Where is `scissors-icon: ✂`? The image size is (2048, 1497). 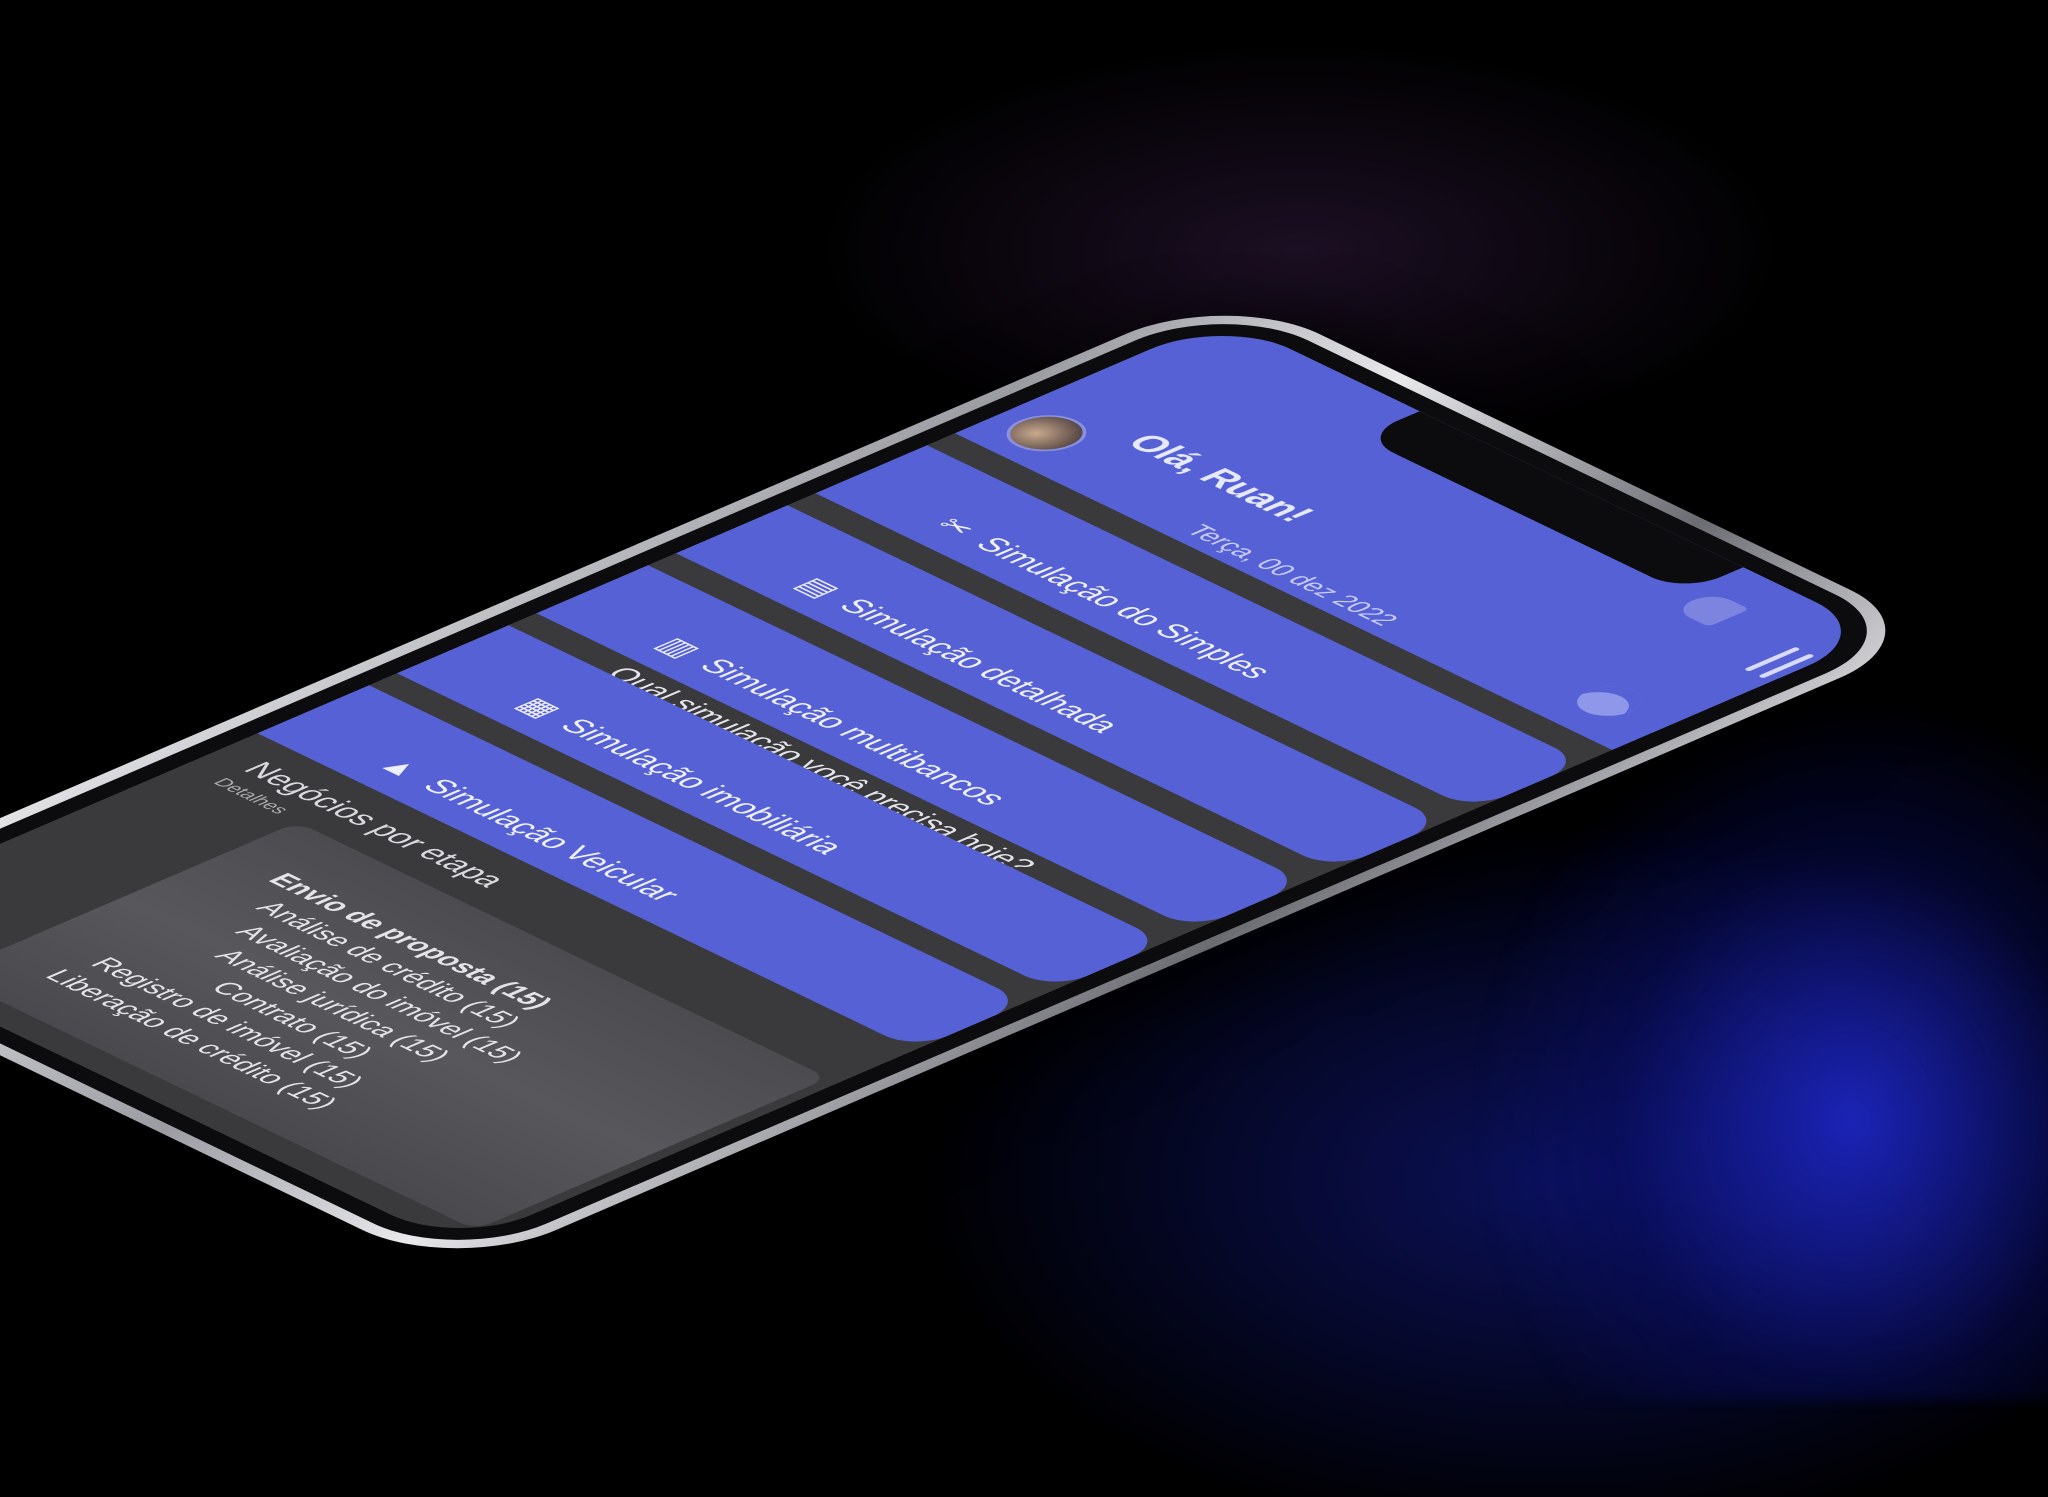 scissors-icon: ✂ is located at coordinates (956, 527).